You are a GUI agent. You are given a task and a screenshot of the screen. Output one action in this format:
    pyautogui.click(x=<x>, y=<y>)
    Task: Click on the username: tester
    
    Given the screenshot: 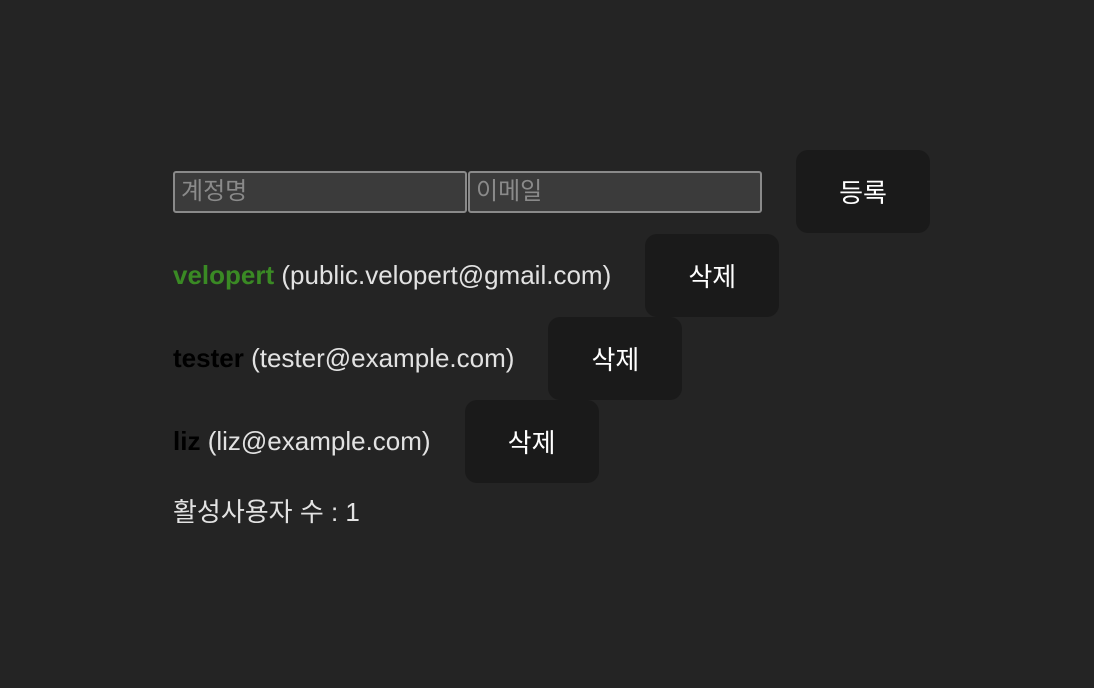 What is the action you would take?
    pyautogui.click(x=208, y=358)
    